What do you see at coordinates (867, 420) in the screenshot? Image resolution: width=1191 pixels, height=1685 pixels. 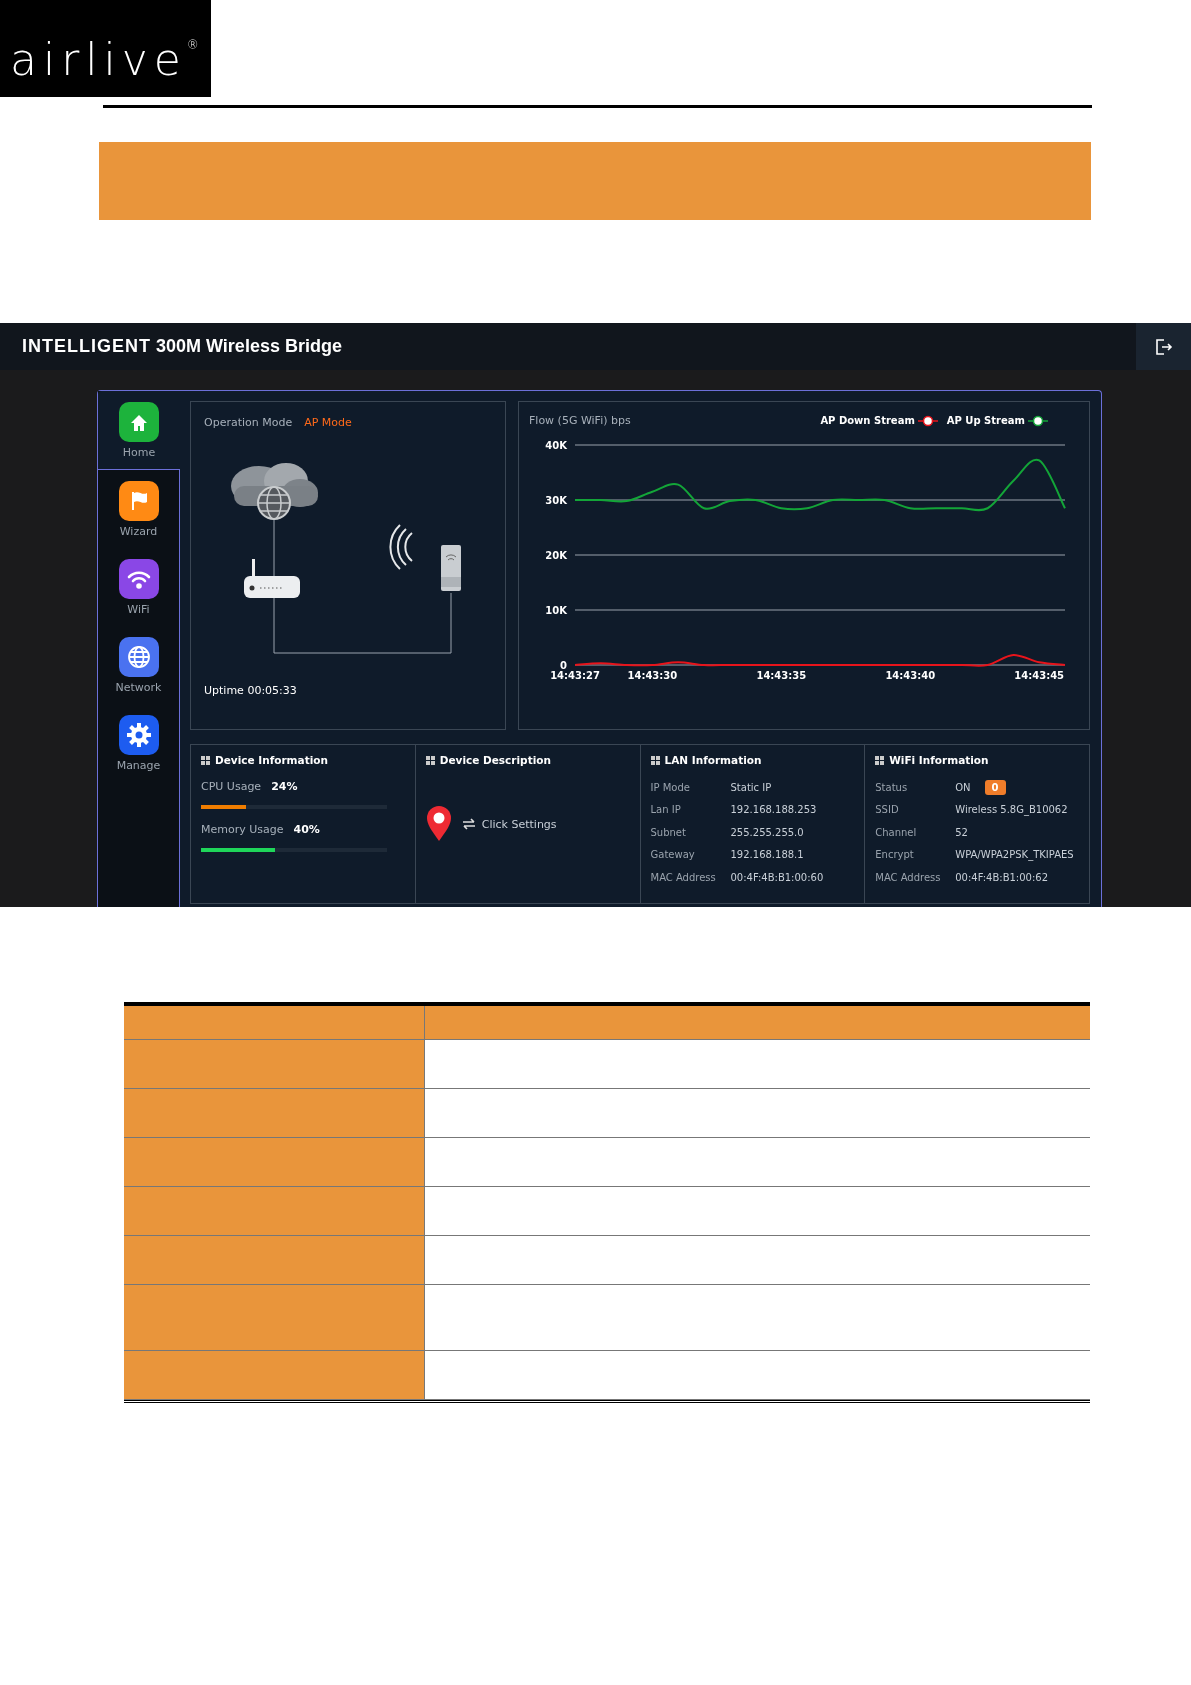 I see `legend-label: AP Down Stream` at bounding box center [867, 420].